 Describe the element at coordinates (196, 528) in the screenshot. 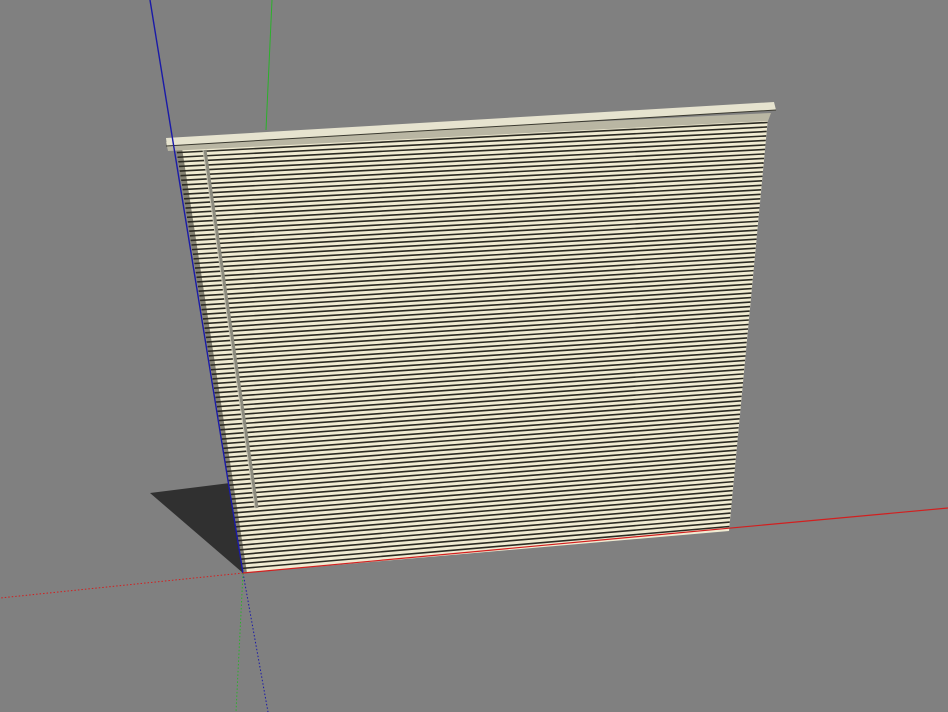

I see `ground-shadow` at that location.